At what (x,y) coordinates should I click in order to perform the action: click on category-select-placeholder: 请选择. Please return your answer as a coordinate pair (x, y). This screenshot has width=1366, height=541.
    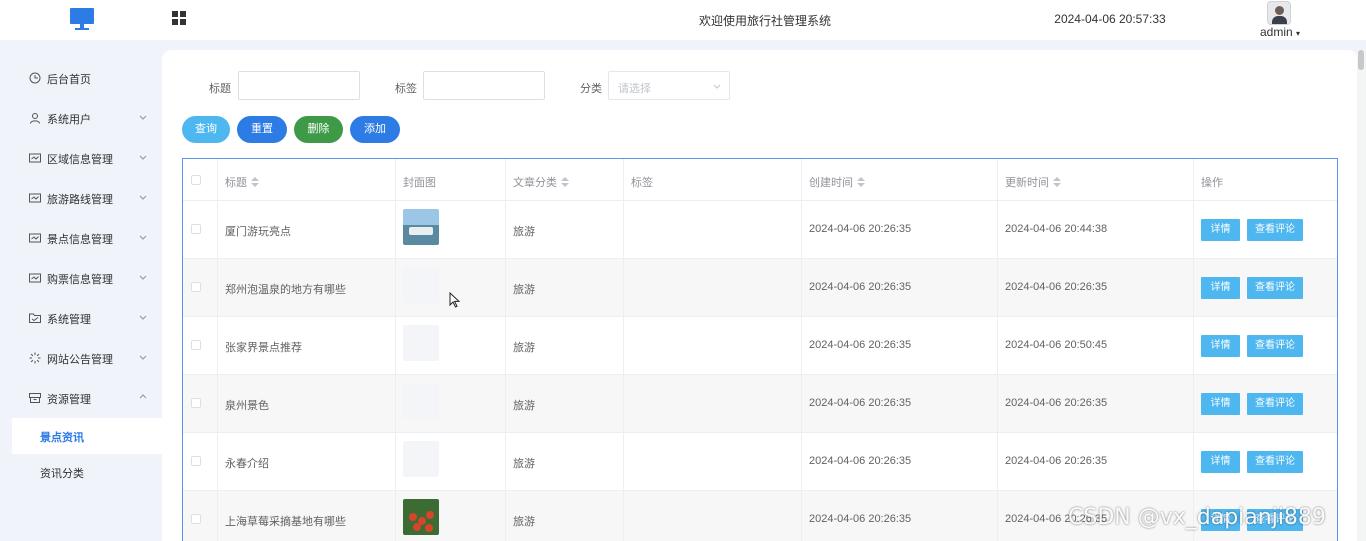
    Looking at the image, I should click on (634, 89).